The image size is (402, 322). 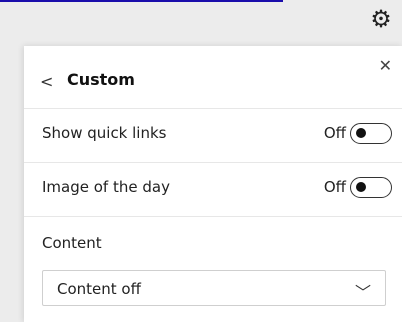 What do you see at coordinates (72, 243) in the screenshot?
I see `content-section-label: Content` at bounding box center [72, 243].